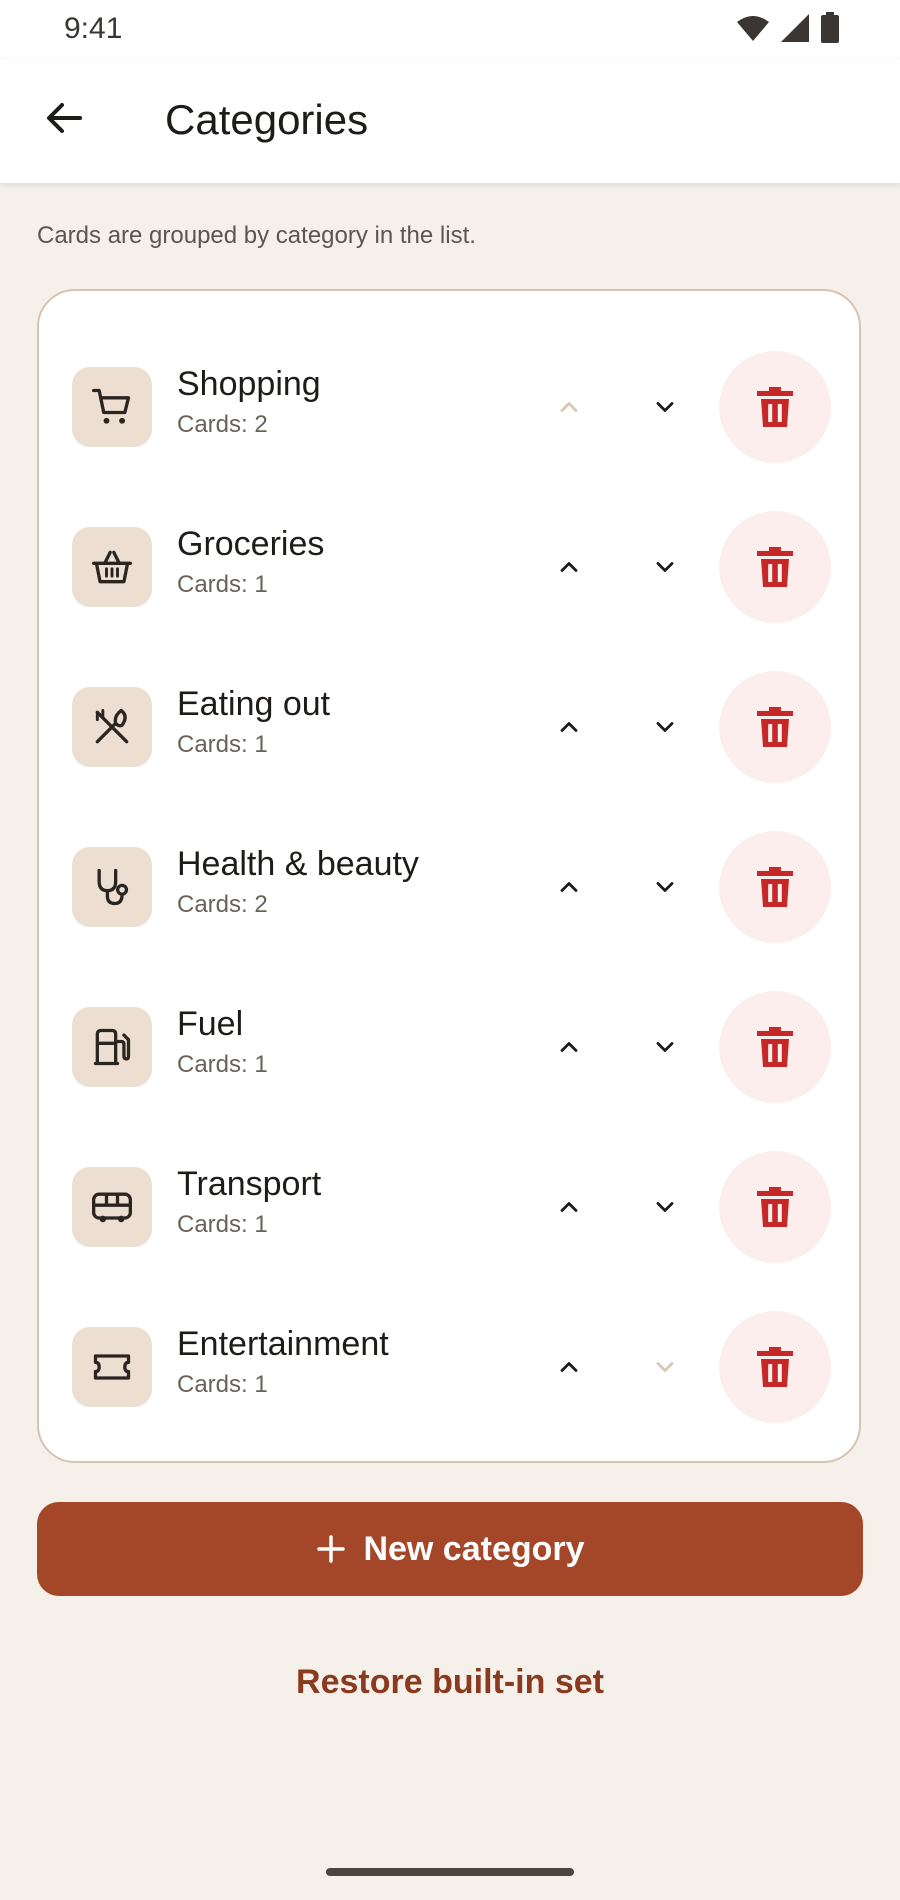 The width and height of the screenshot is (900, 1900). Describe the element at coordinates (331, 1549) in the screenshot. I see `plus-icon` at that location.